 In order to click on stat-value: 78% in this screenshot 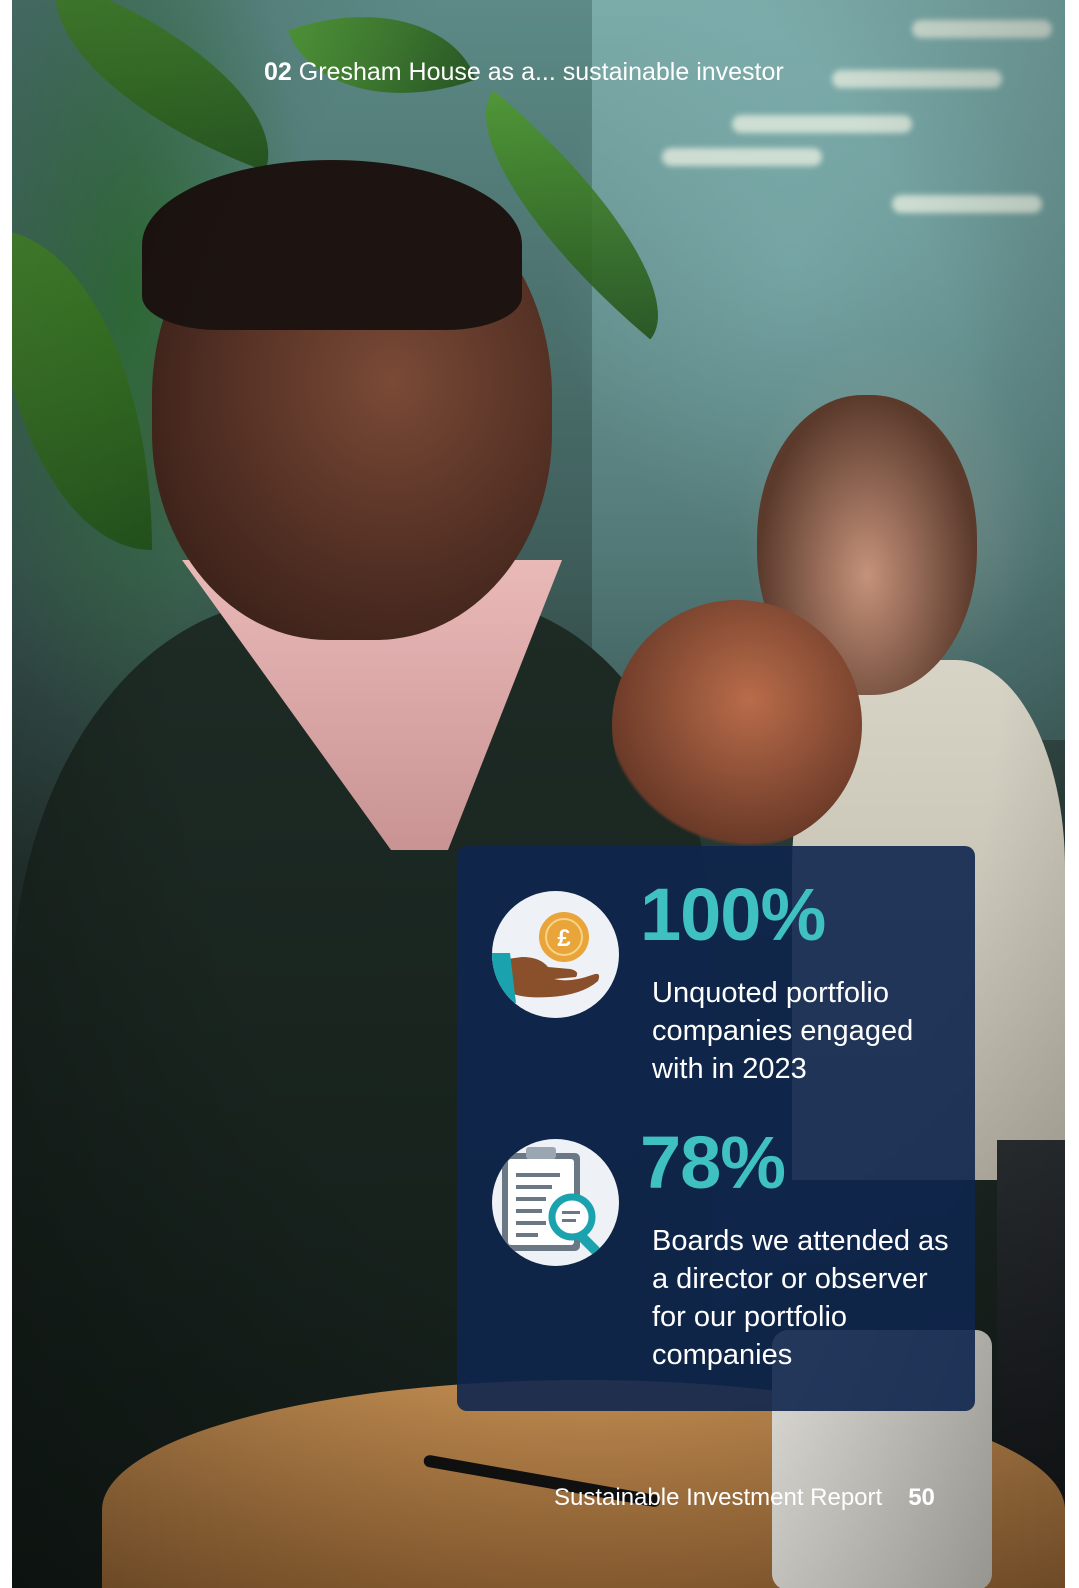, I will do `click(713, 1162)`.